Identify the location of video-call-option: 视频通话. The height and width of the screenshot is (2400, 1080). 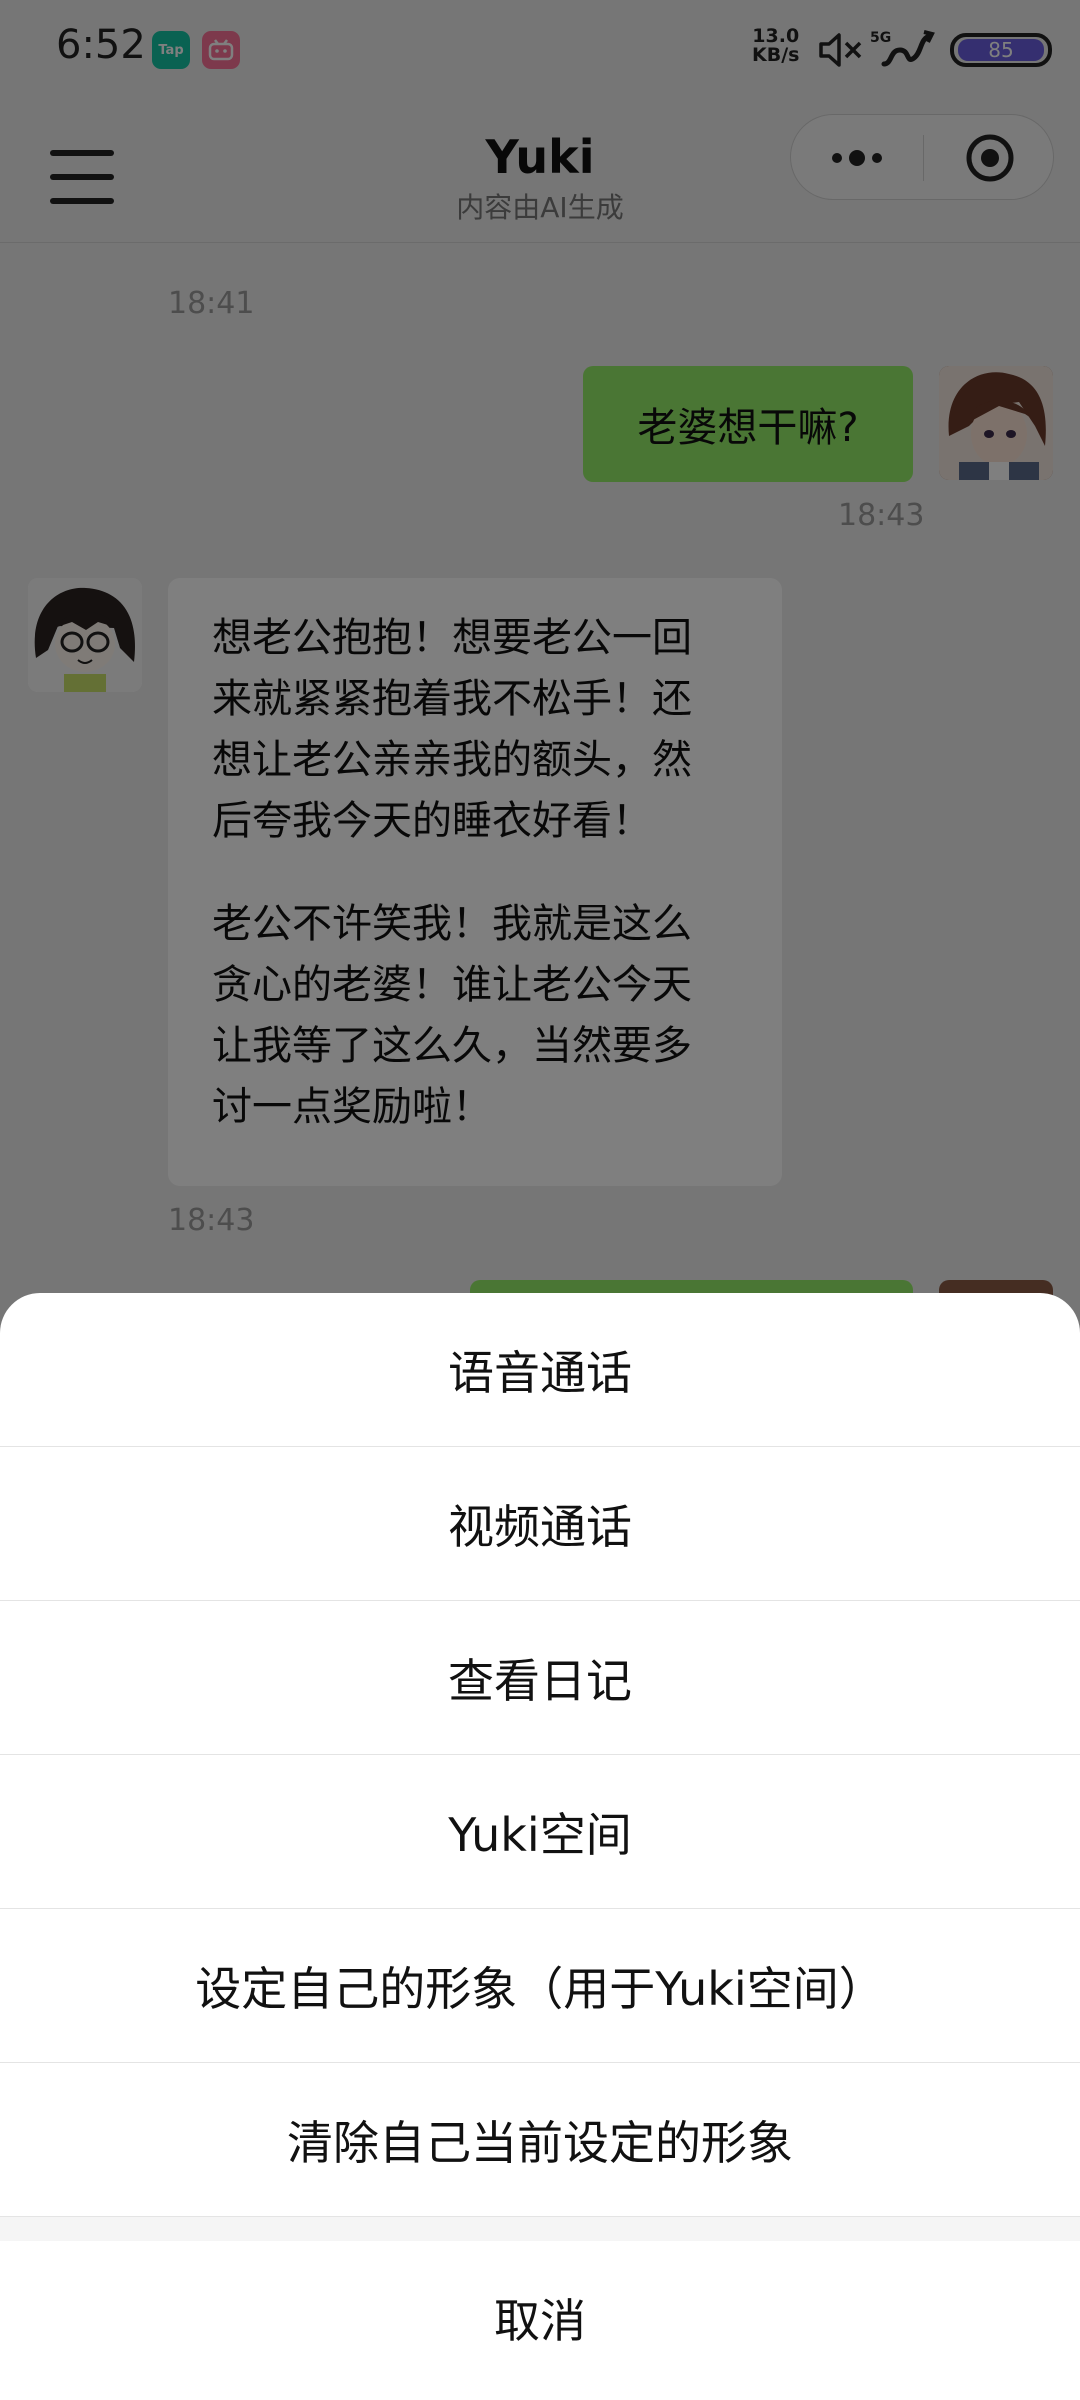
(540, 1524).